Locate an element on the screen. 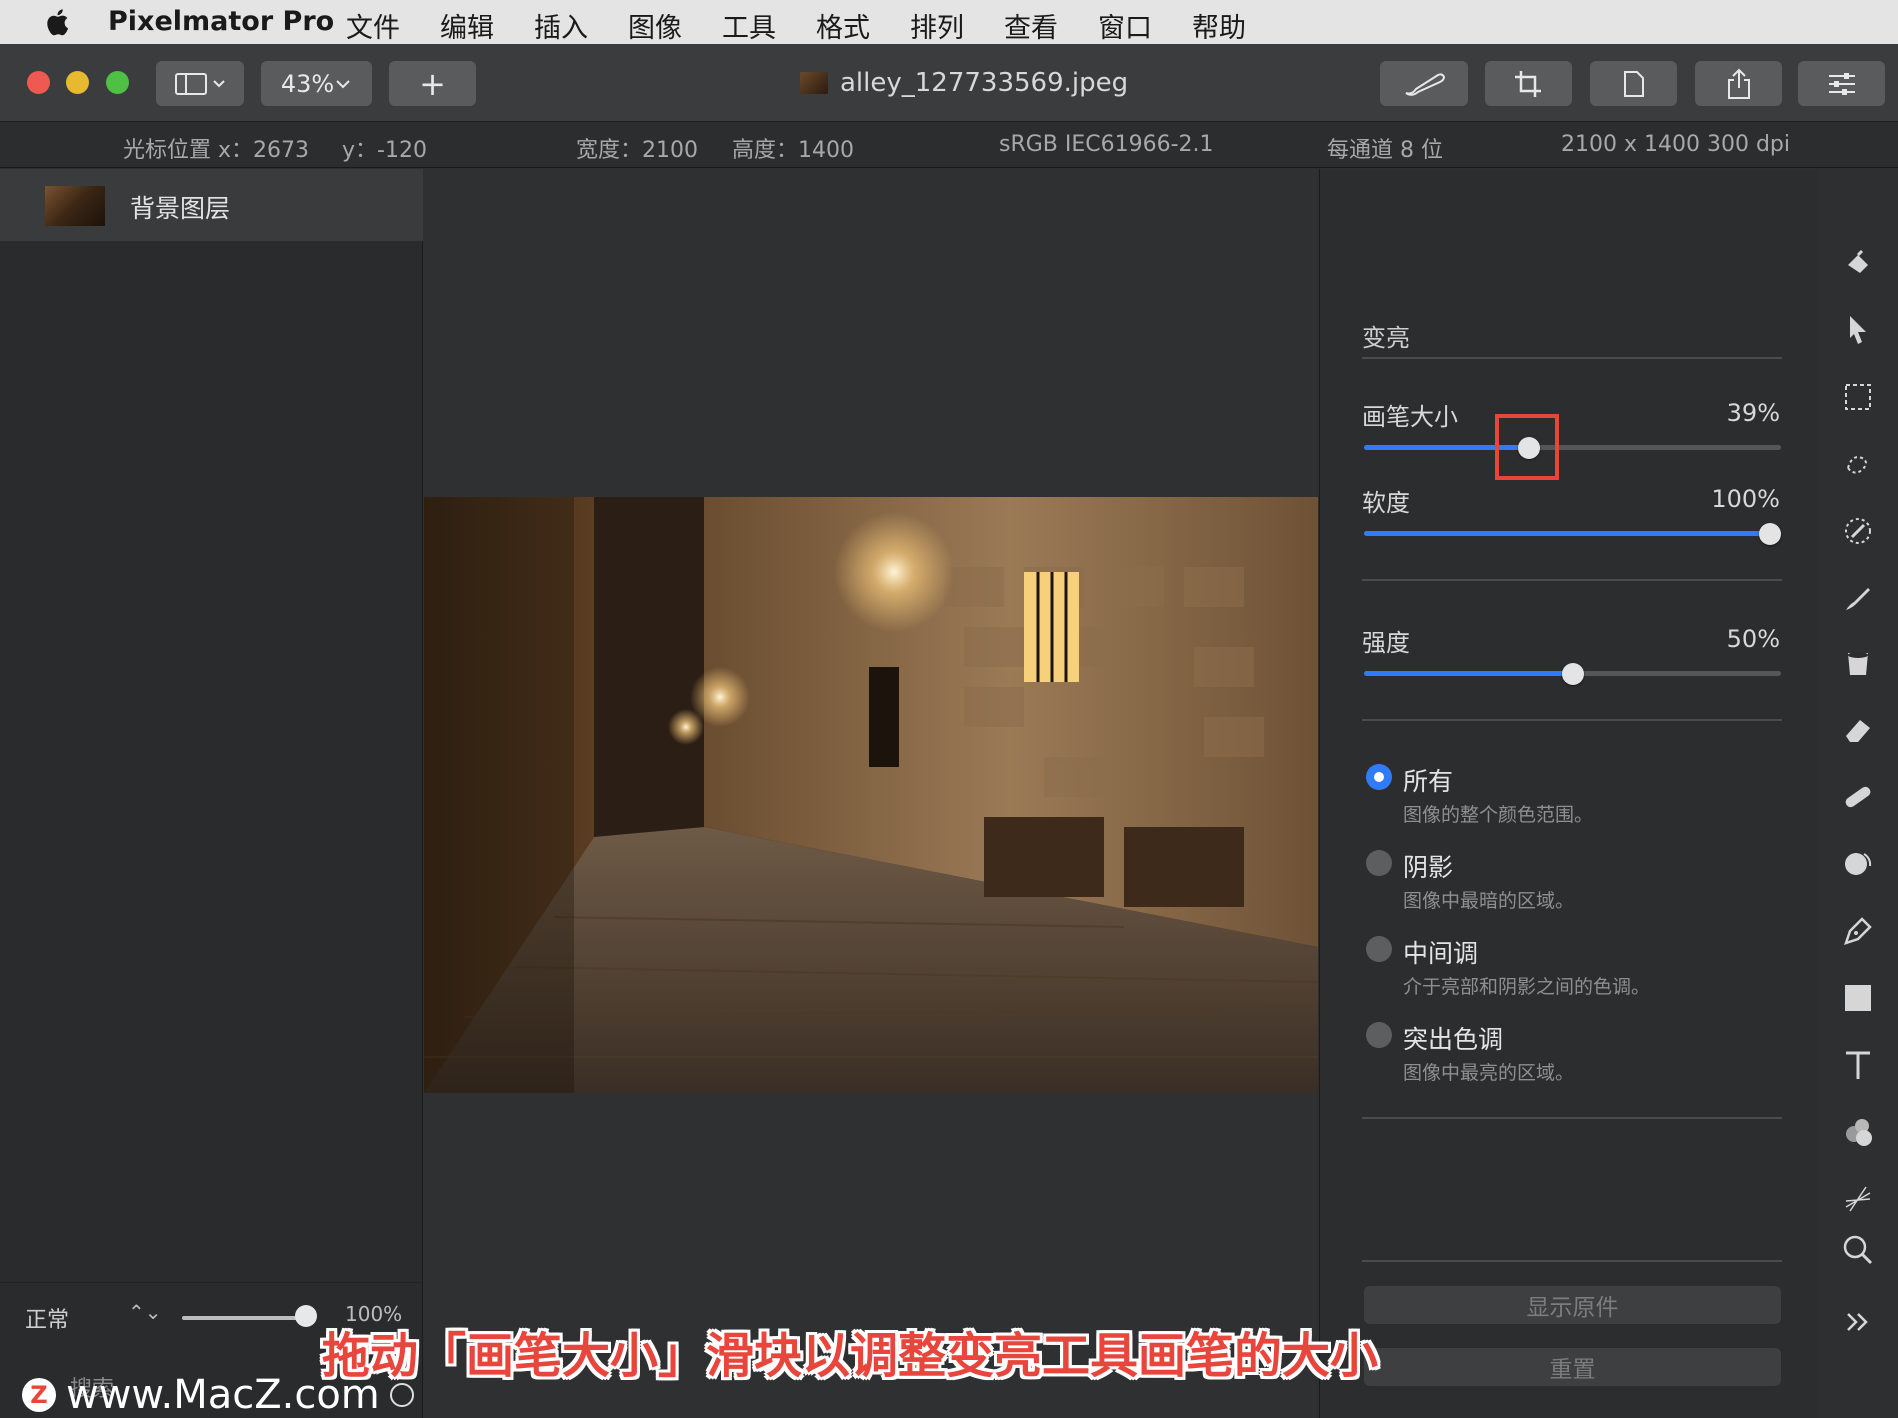 This screenshot has width=1898, height=1418. watermark-icon is located at coordinates (401, 1395).